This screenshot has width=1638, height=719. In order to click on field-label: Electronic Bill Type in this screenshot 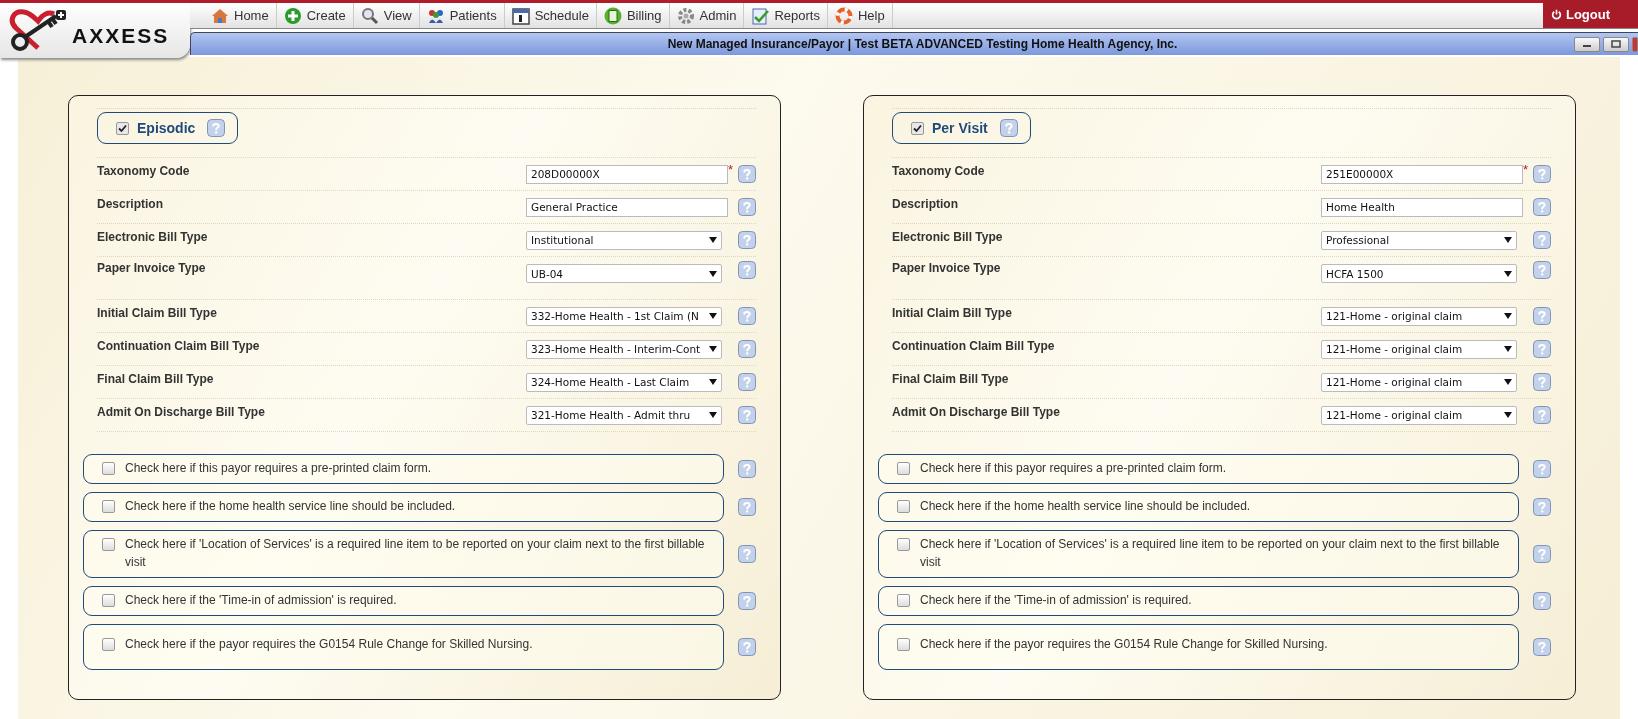, I will do `click(948, 237)`.